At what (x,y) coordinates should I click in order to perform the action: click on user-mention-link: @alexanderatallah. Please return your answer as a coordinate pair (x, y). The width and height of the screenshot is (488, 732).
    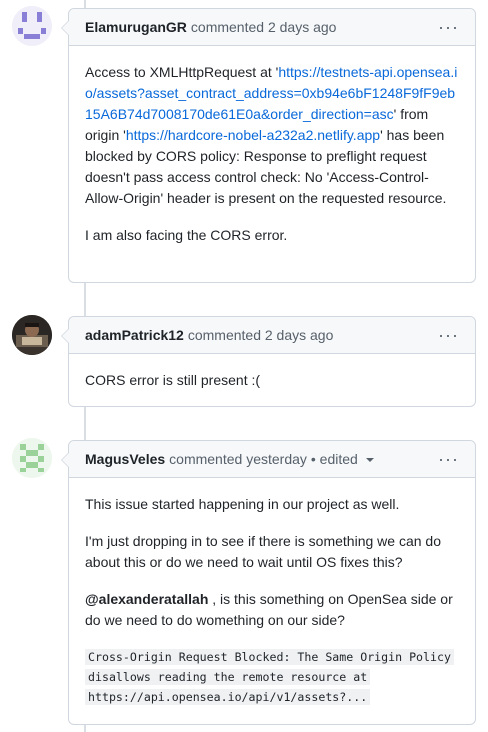
    Looking at the image, I should click on (146, 599).